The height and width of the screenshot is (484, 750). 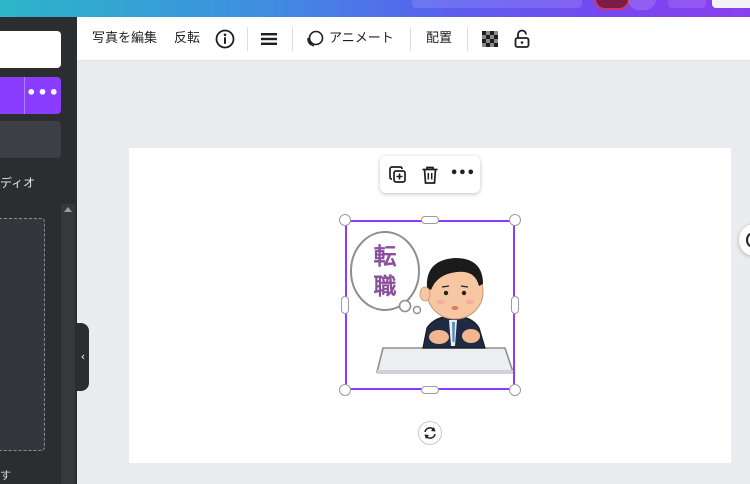 What do you see at coordinates (83, 357) in the screenshot?
I see `collapse-panel-handle: ‹` at bounding box center [83, 357].